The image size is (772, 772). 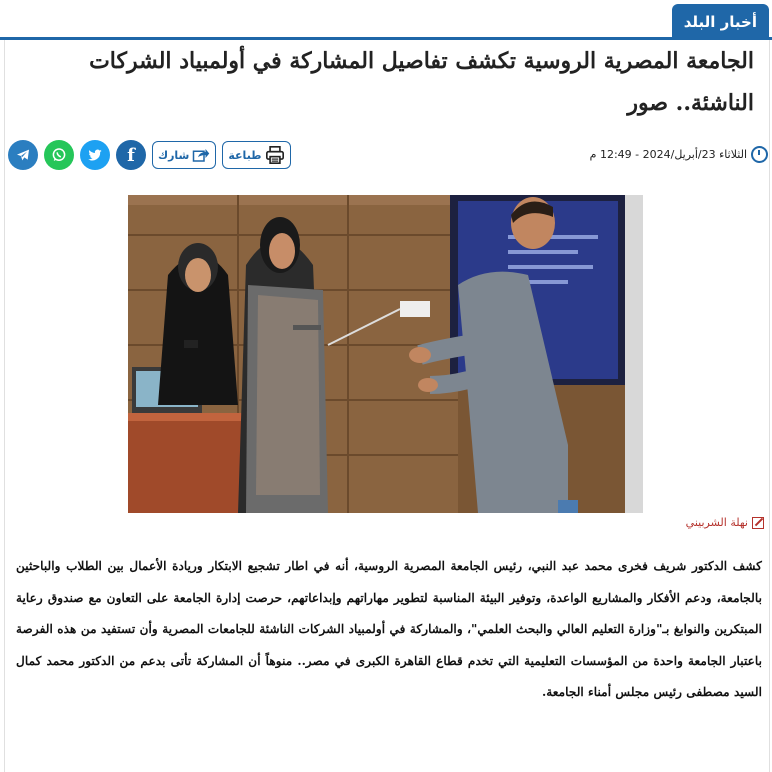 What do you see at coordinates (720, 22) in the screenshot?
I see `section-tab: أخبار البلد` at bounding box center [720, 22].